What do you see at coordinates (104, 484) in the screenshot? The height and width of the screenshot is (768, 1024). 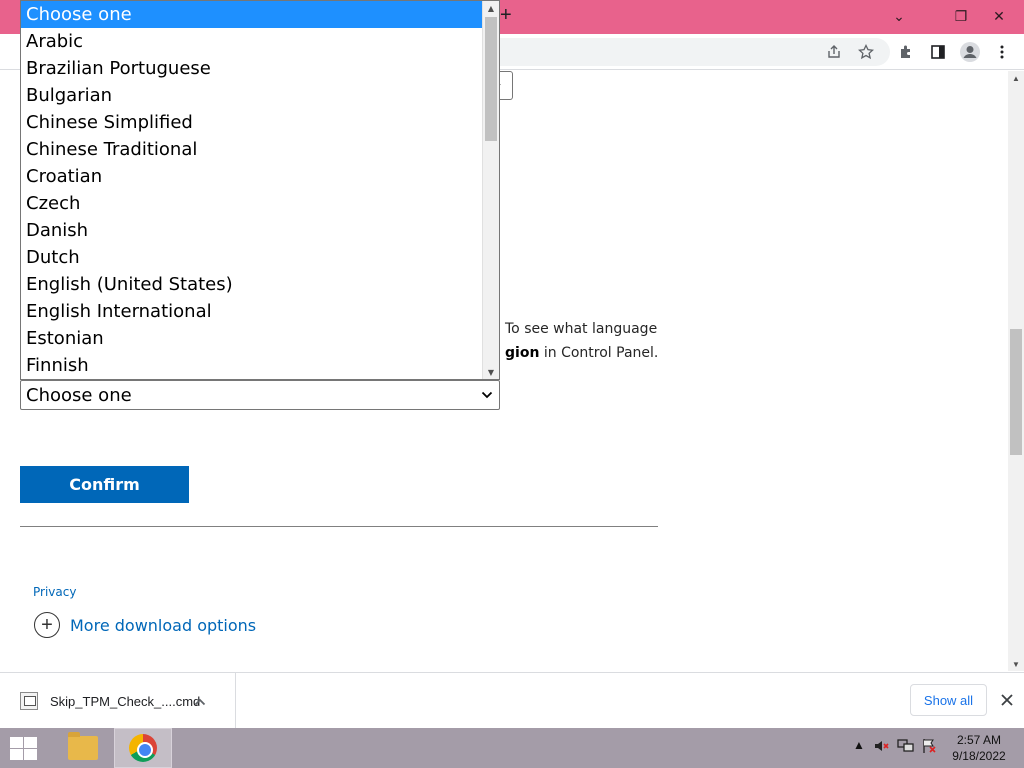 I see `confirm-button: Confirm` at bounding box center [104, 484].